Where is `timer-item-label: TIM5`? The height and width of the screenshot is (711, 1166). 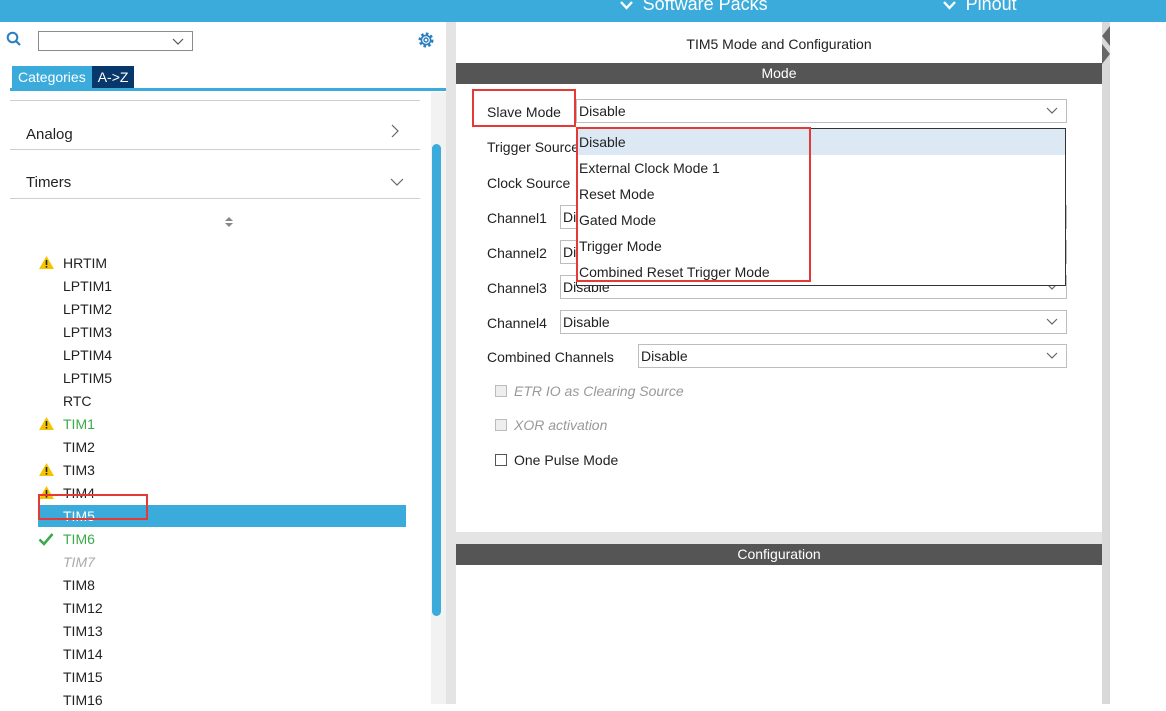
timer-item-label: TIM5 is located at coordinates (79, 516).